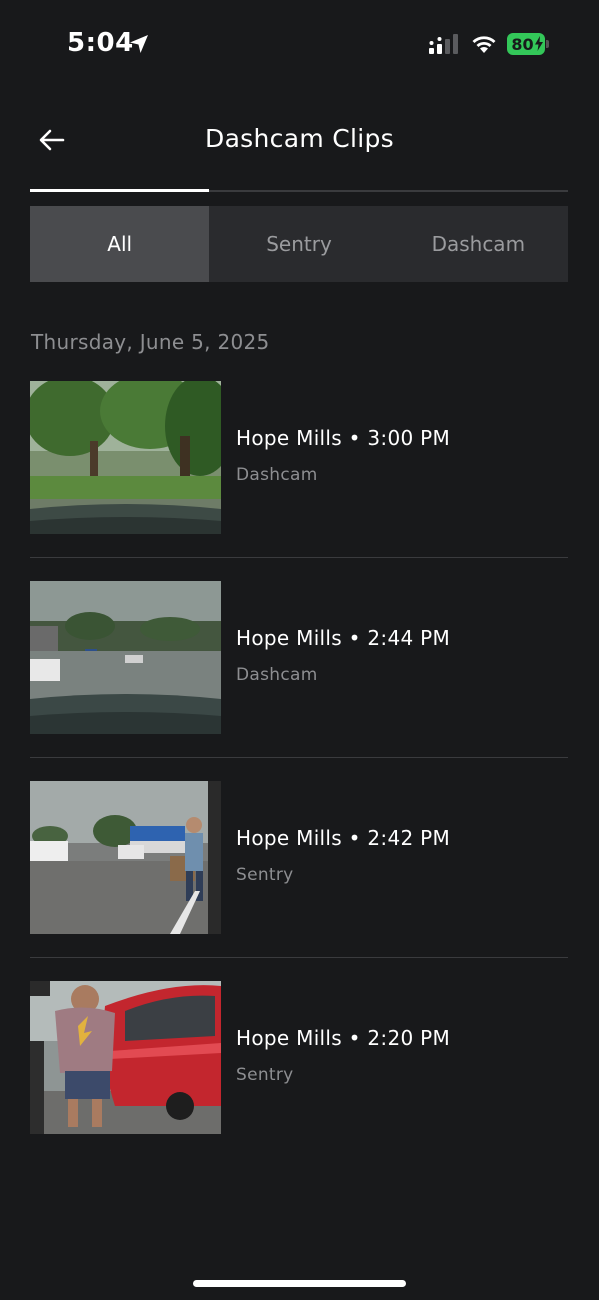 This screenshot has height=1300, width=599. What do you see at coordinates (100, 43) in the screenshot?
I see `status-time: 5:04` at bounding box center [100, 43].